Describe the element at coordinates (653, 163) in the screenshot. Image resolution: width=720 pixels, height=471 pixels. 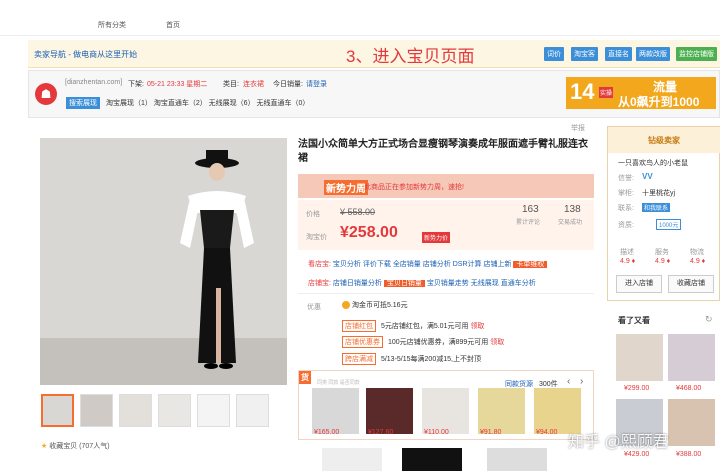
I see `shop-name: 一只喜欢鸟人的小老鼠` at that location.